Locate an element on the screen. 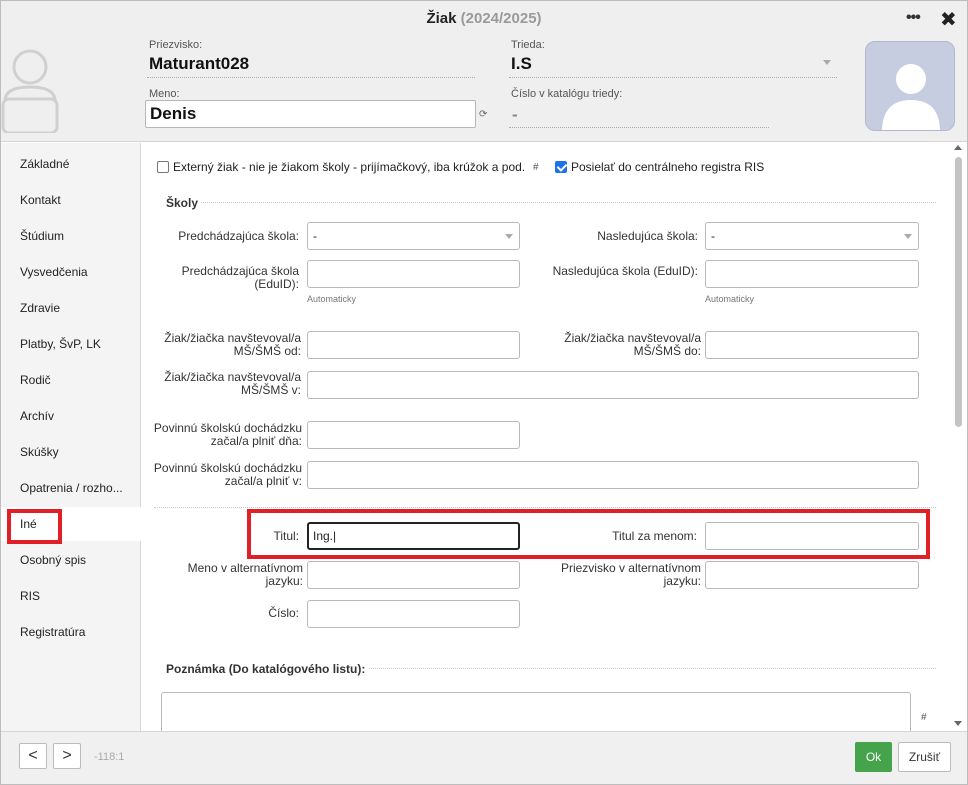 This screenshot has width=968, height=785. prev-school-select: - is located at coordinates (413, 236).